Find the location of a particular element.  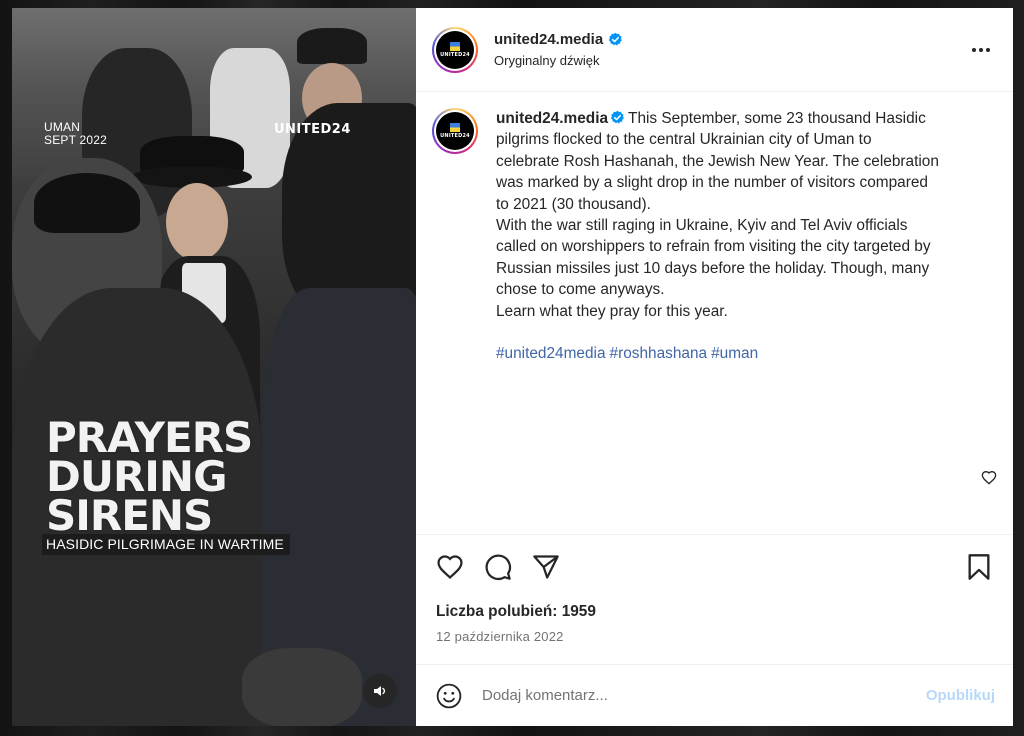

like-button is located at coordinates (450, 567).